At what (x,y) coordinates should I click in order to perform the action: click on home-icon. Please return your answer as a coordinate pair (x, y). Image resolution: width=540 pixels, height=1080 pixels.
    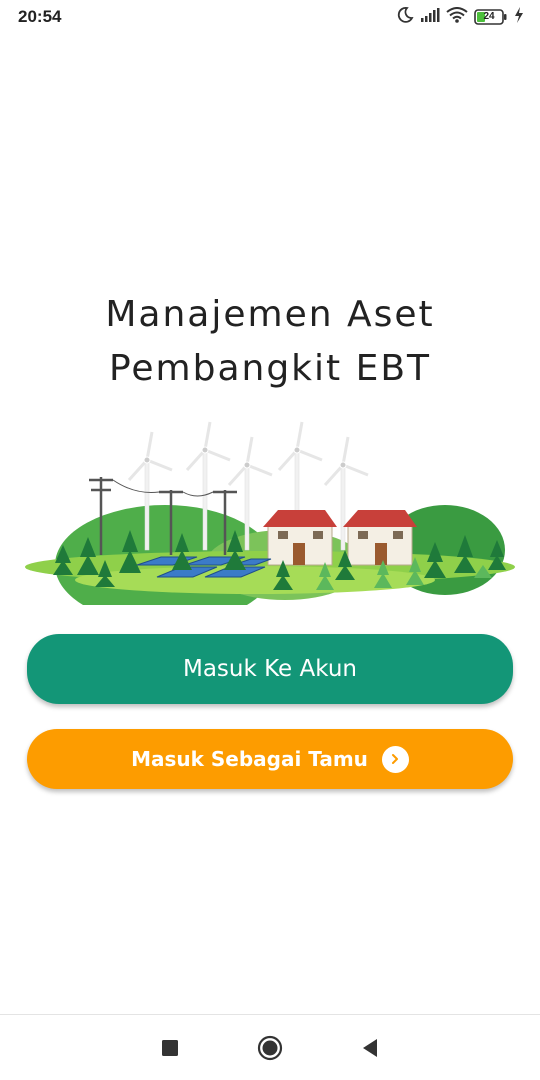
    Looking at the image, I should click on (270, 1048).